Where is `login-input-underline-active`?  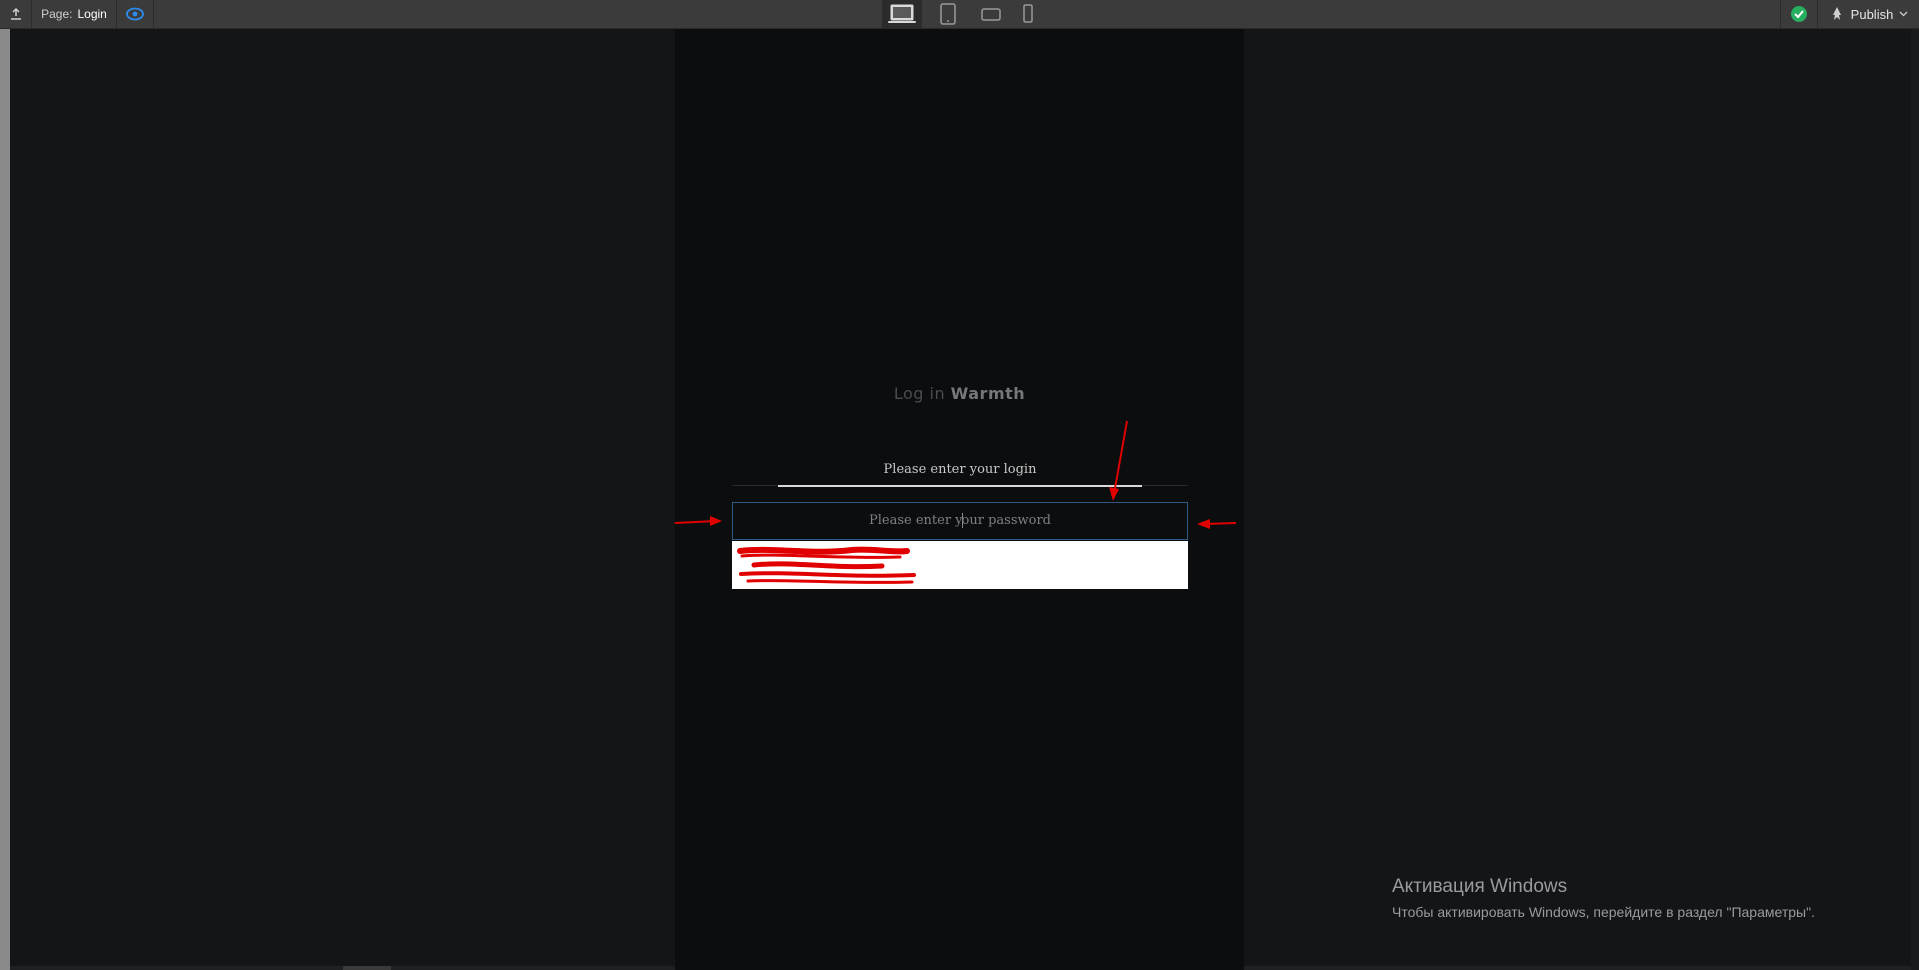 login-input-underline-active is located at coordinates (960, 486).